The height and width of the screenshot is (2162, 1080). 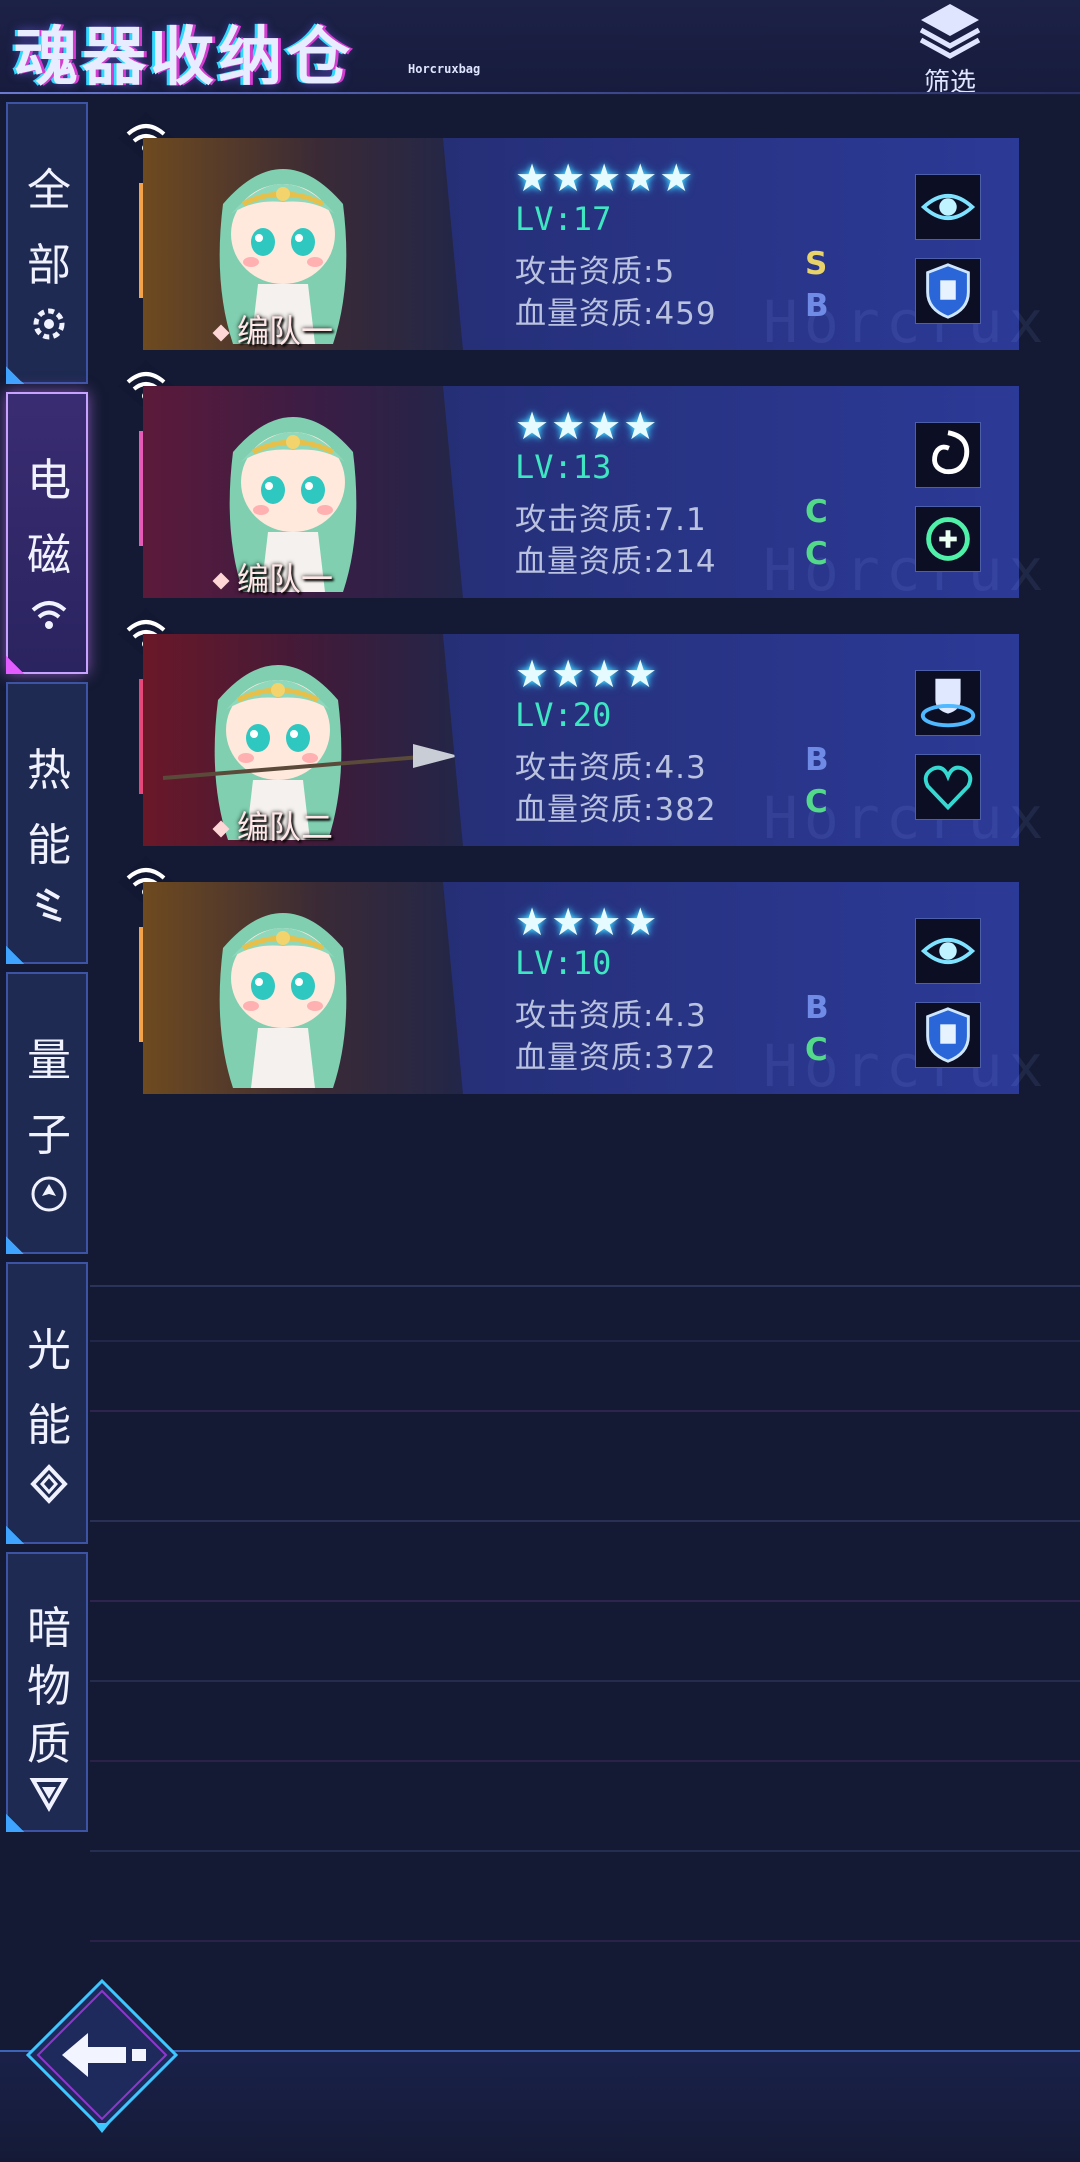 What do you see at coordinates (948, 455) in the screenshot?
I see `vortex-skill-icon` at bounding box center [948, 455].